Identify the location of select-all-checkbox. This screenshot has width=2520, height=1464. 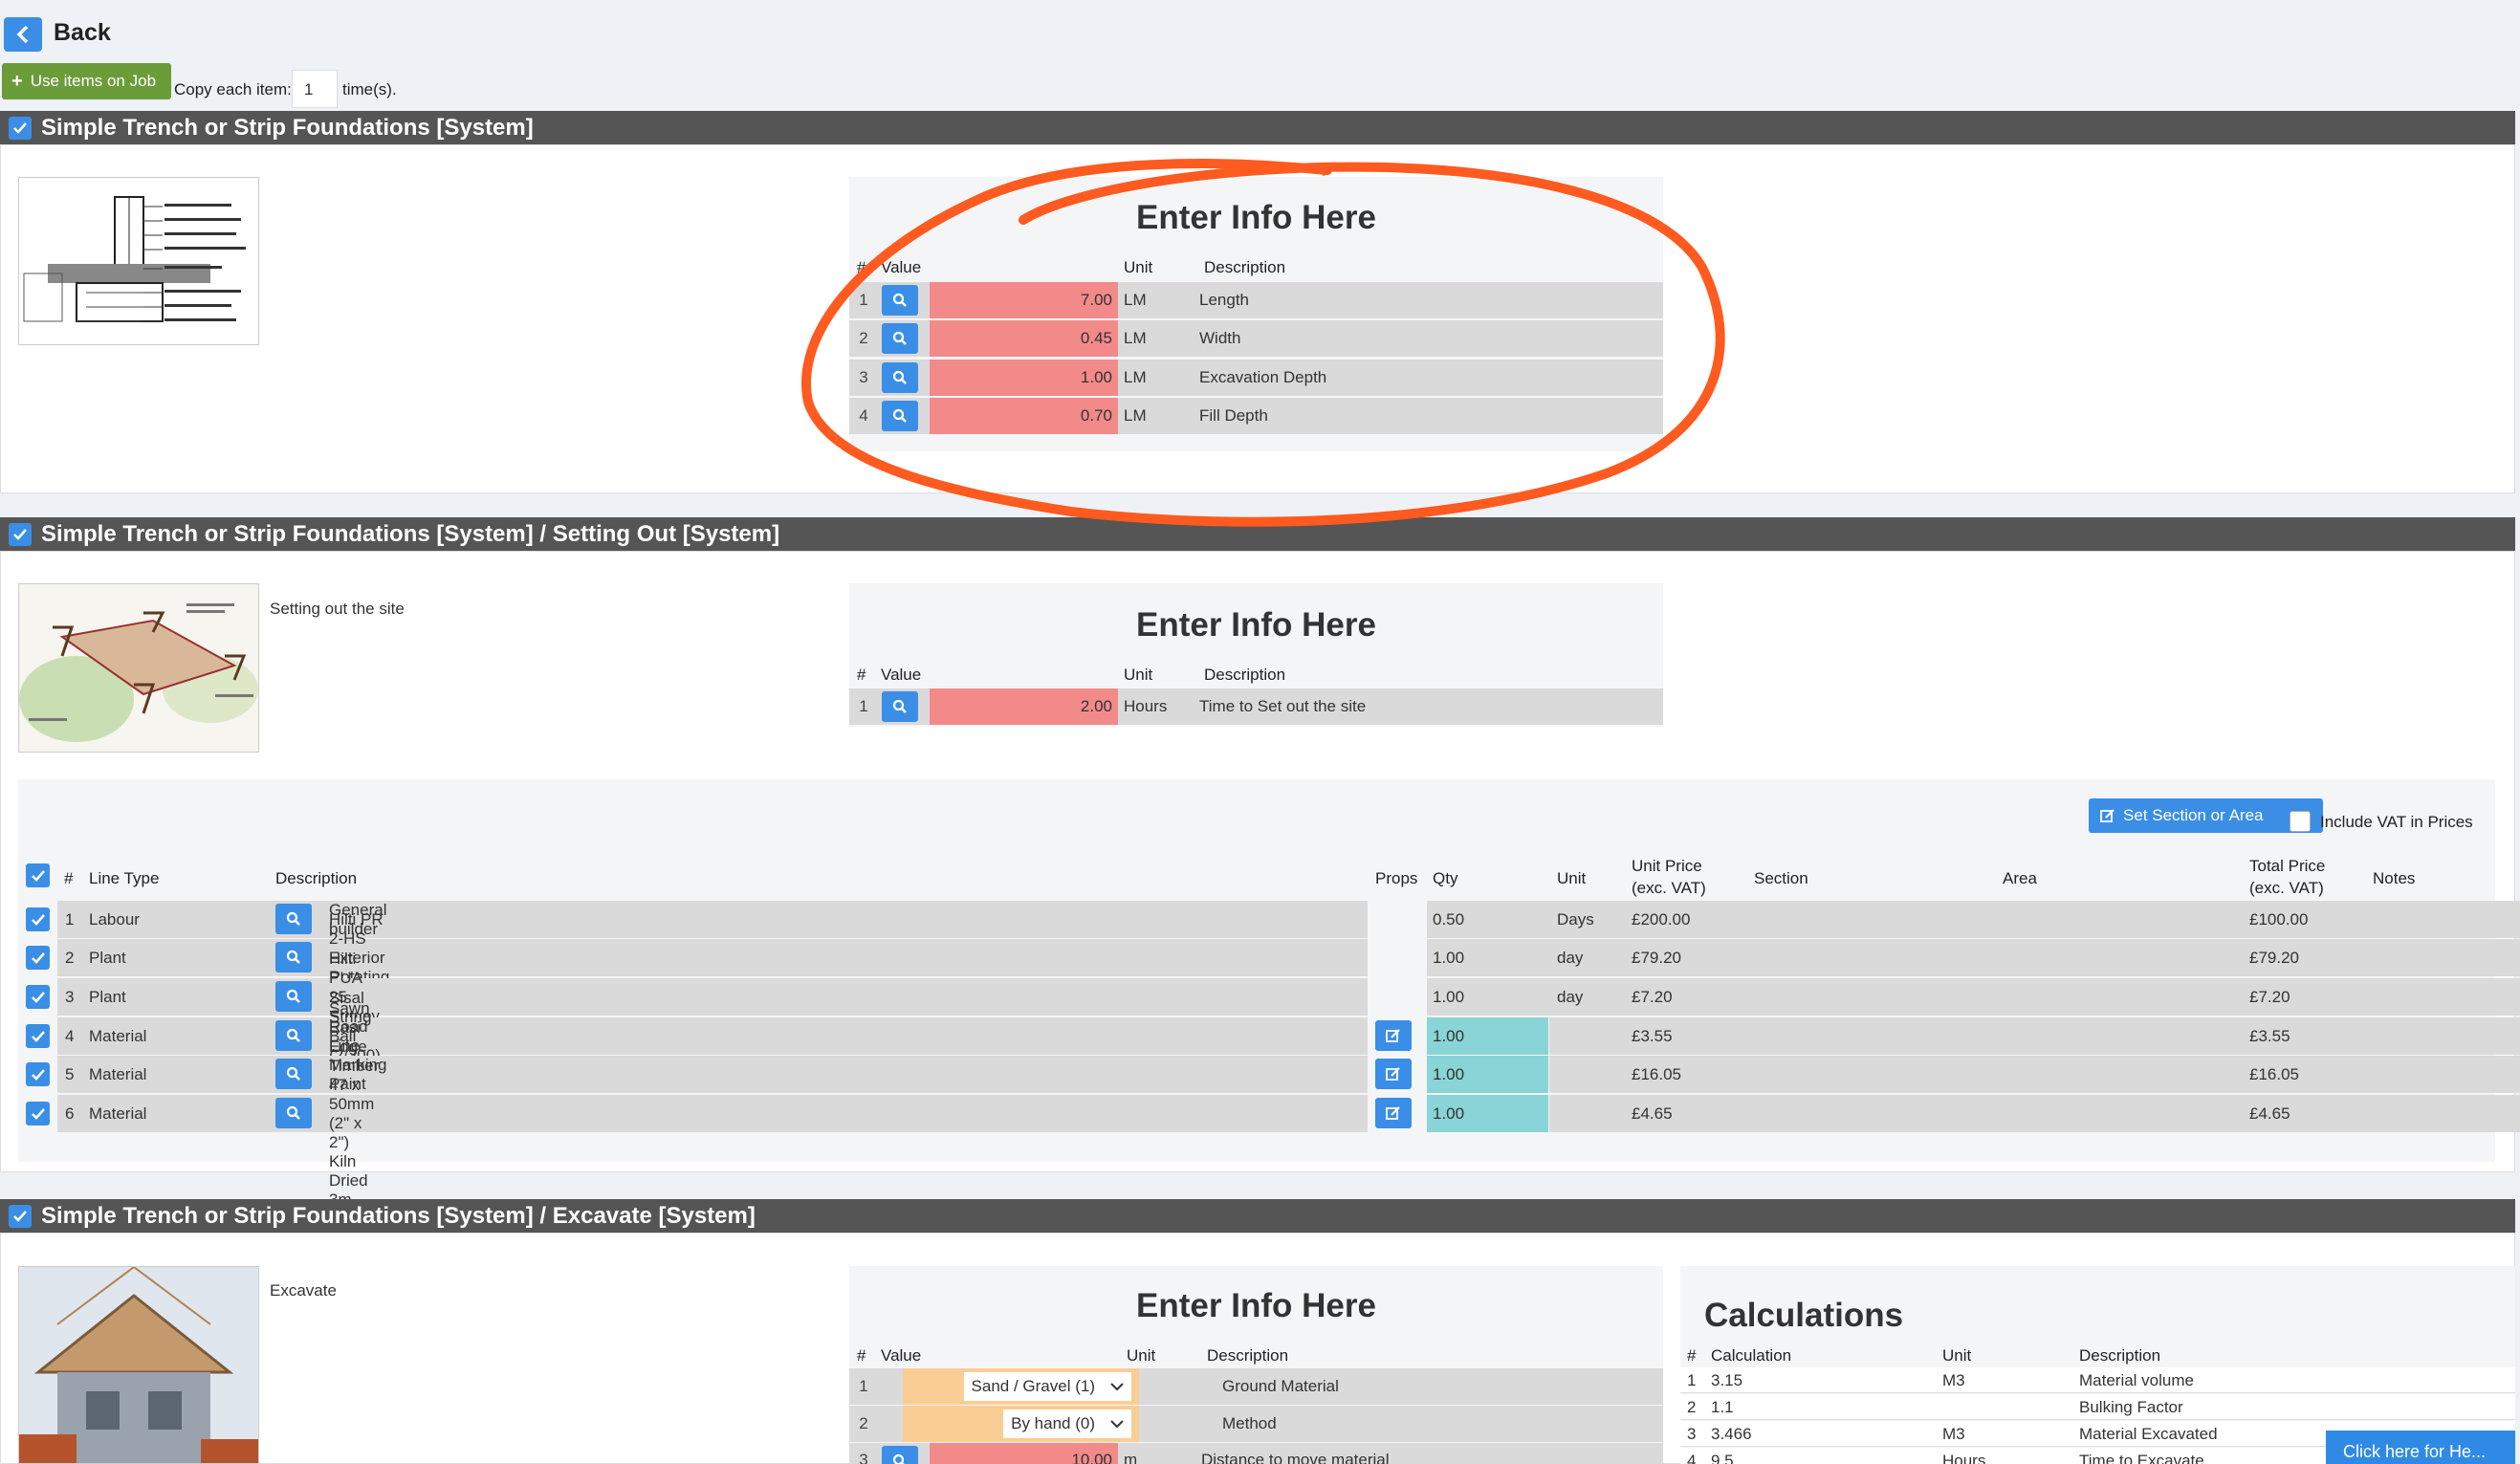
(38, 875).